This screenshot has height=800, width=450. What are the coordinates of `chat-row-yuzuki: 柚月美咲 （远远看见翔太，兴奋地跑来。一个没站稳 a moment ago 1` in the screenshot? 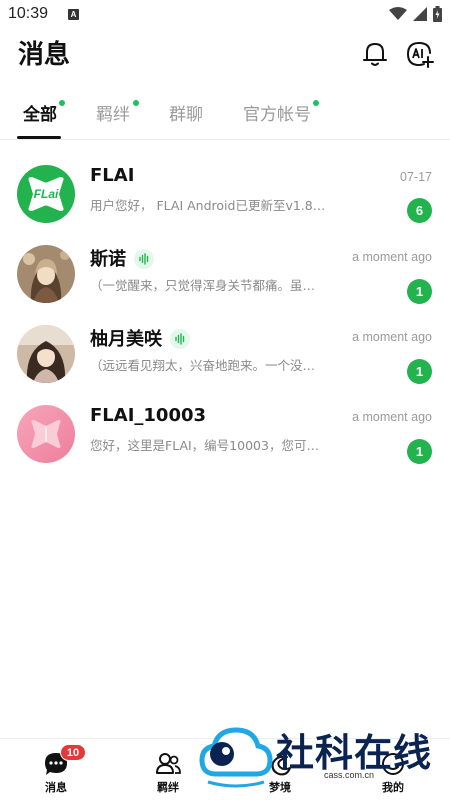 It's located at (225, 357).